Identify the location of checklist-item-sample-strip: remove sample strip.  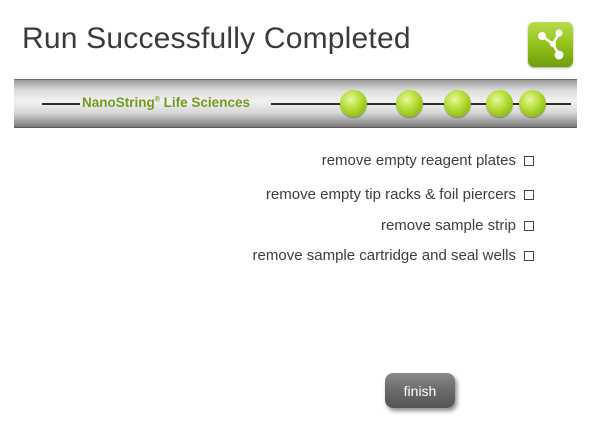
(457, 225).